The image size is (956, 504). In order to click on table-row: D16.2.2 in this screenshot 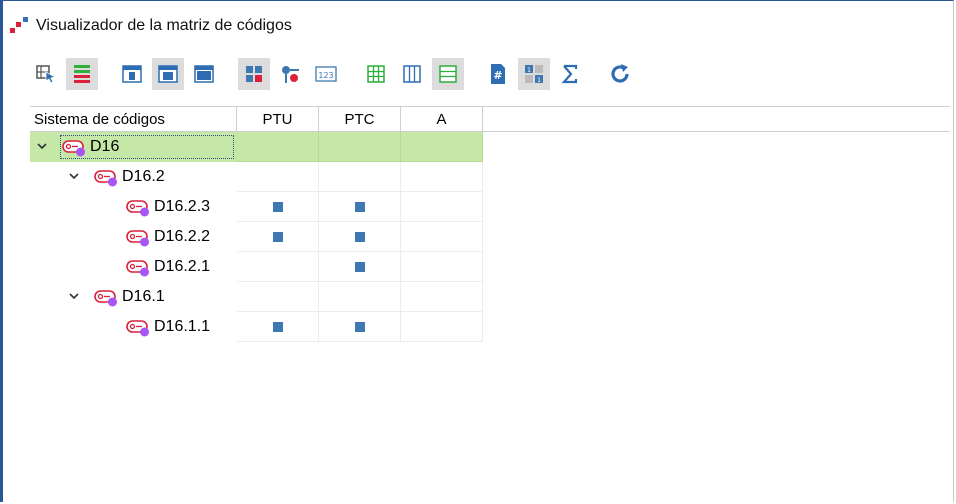, I will do `click(490, 237)`.